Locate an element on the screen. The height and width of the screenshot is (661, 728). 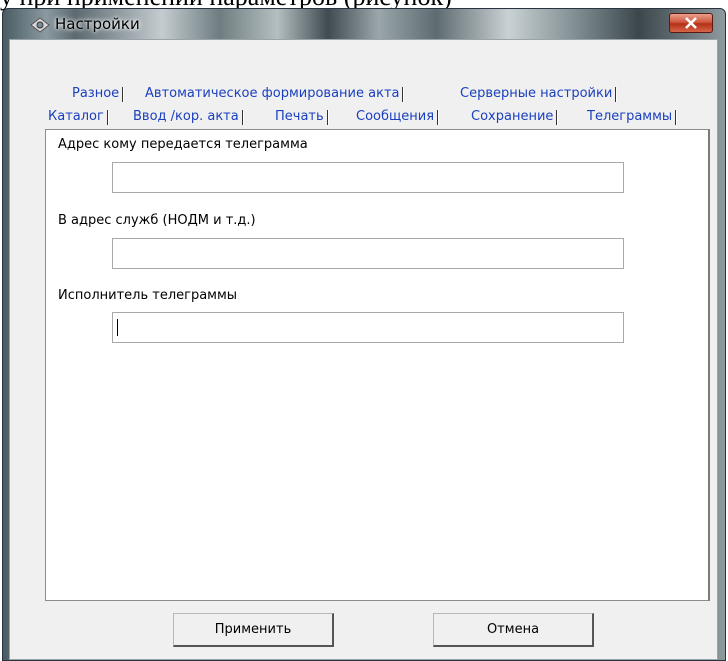
cancel-button: Отмена is located at coordinates (513, 630).